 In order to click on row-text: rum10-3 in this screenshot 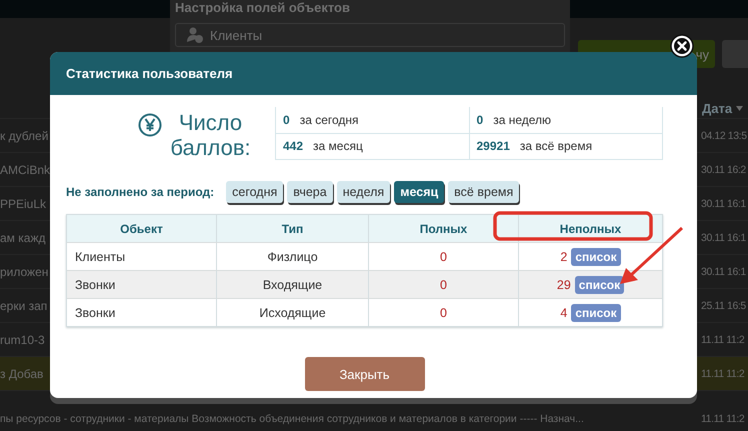, I will do `click(22, 339)`.